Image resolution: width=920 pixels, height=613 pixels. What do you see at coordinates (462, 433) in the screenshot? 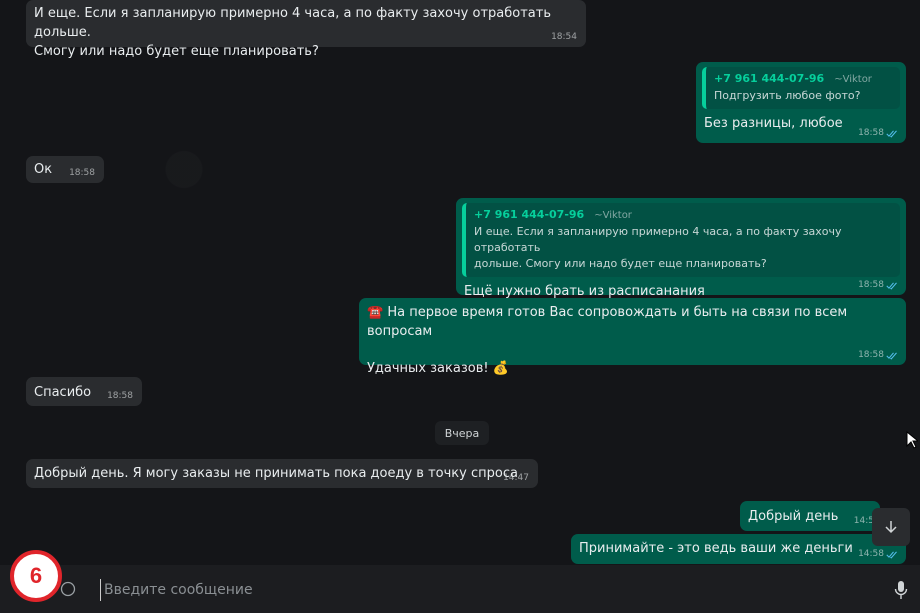
I see `date-divider: Вчера` at bounding box center [462, 433].